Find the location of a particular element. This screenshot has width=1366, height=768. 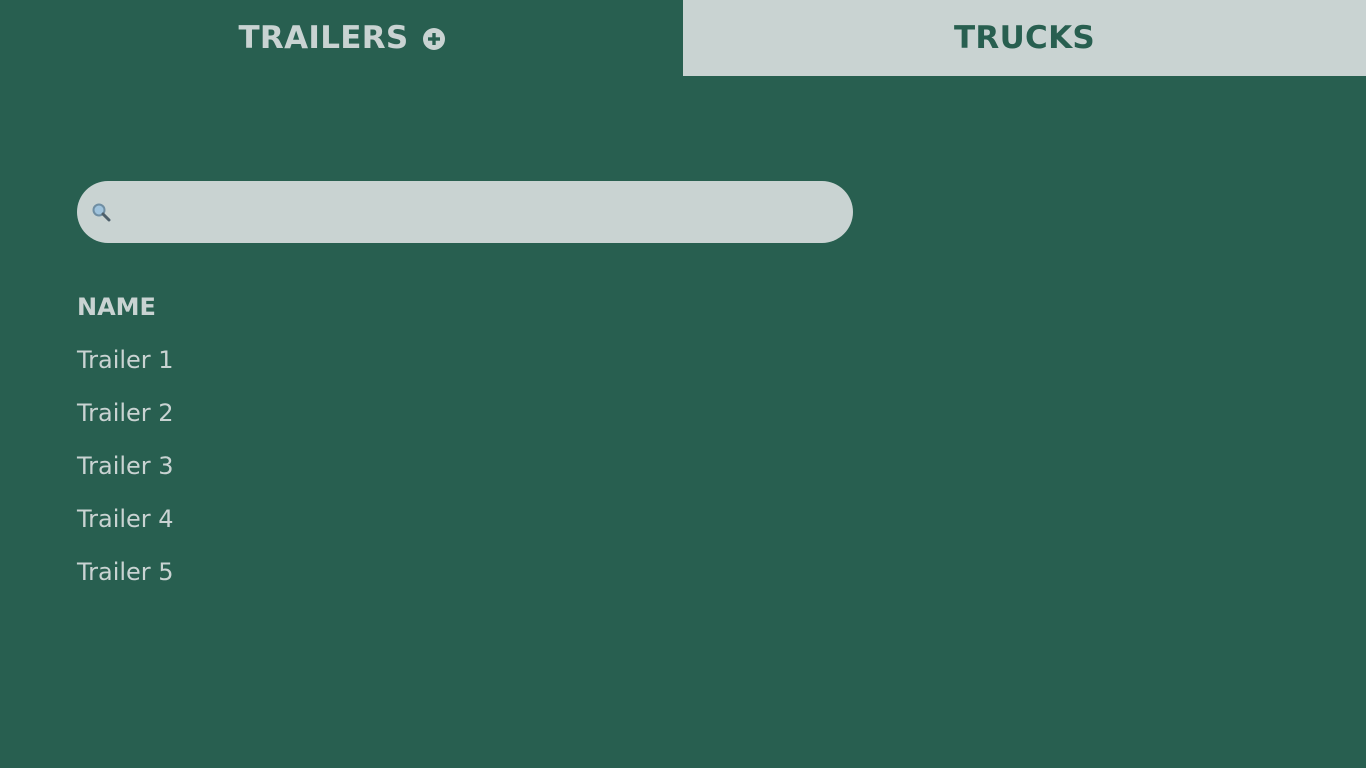

tab-trailers-label: TRAILERS is located at coordinates (323, 38).